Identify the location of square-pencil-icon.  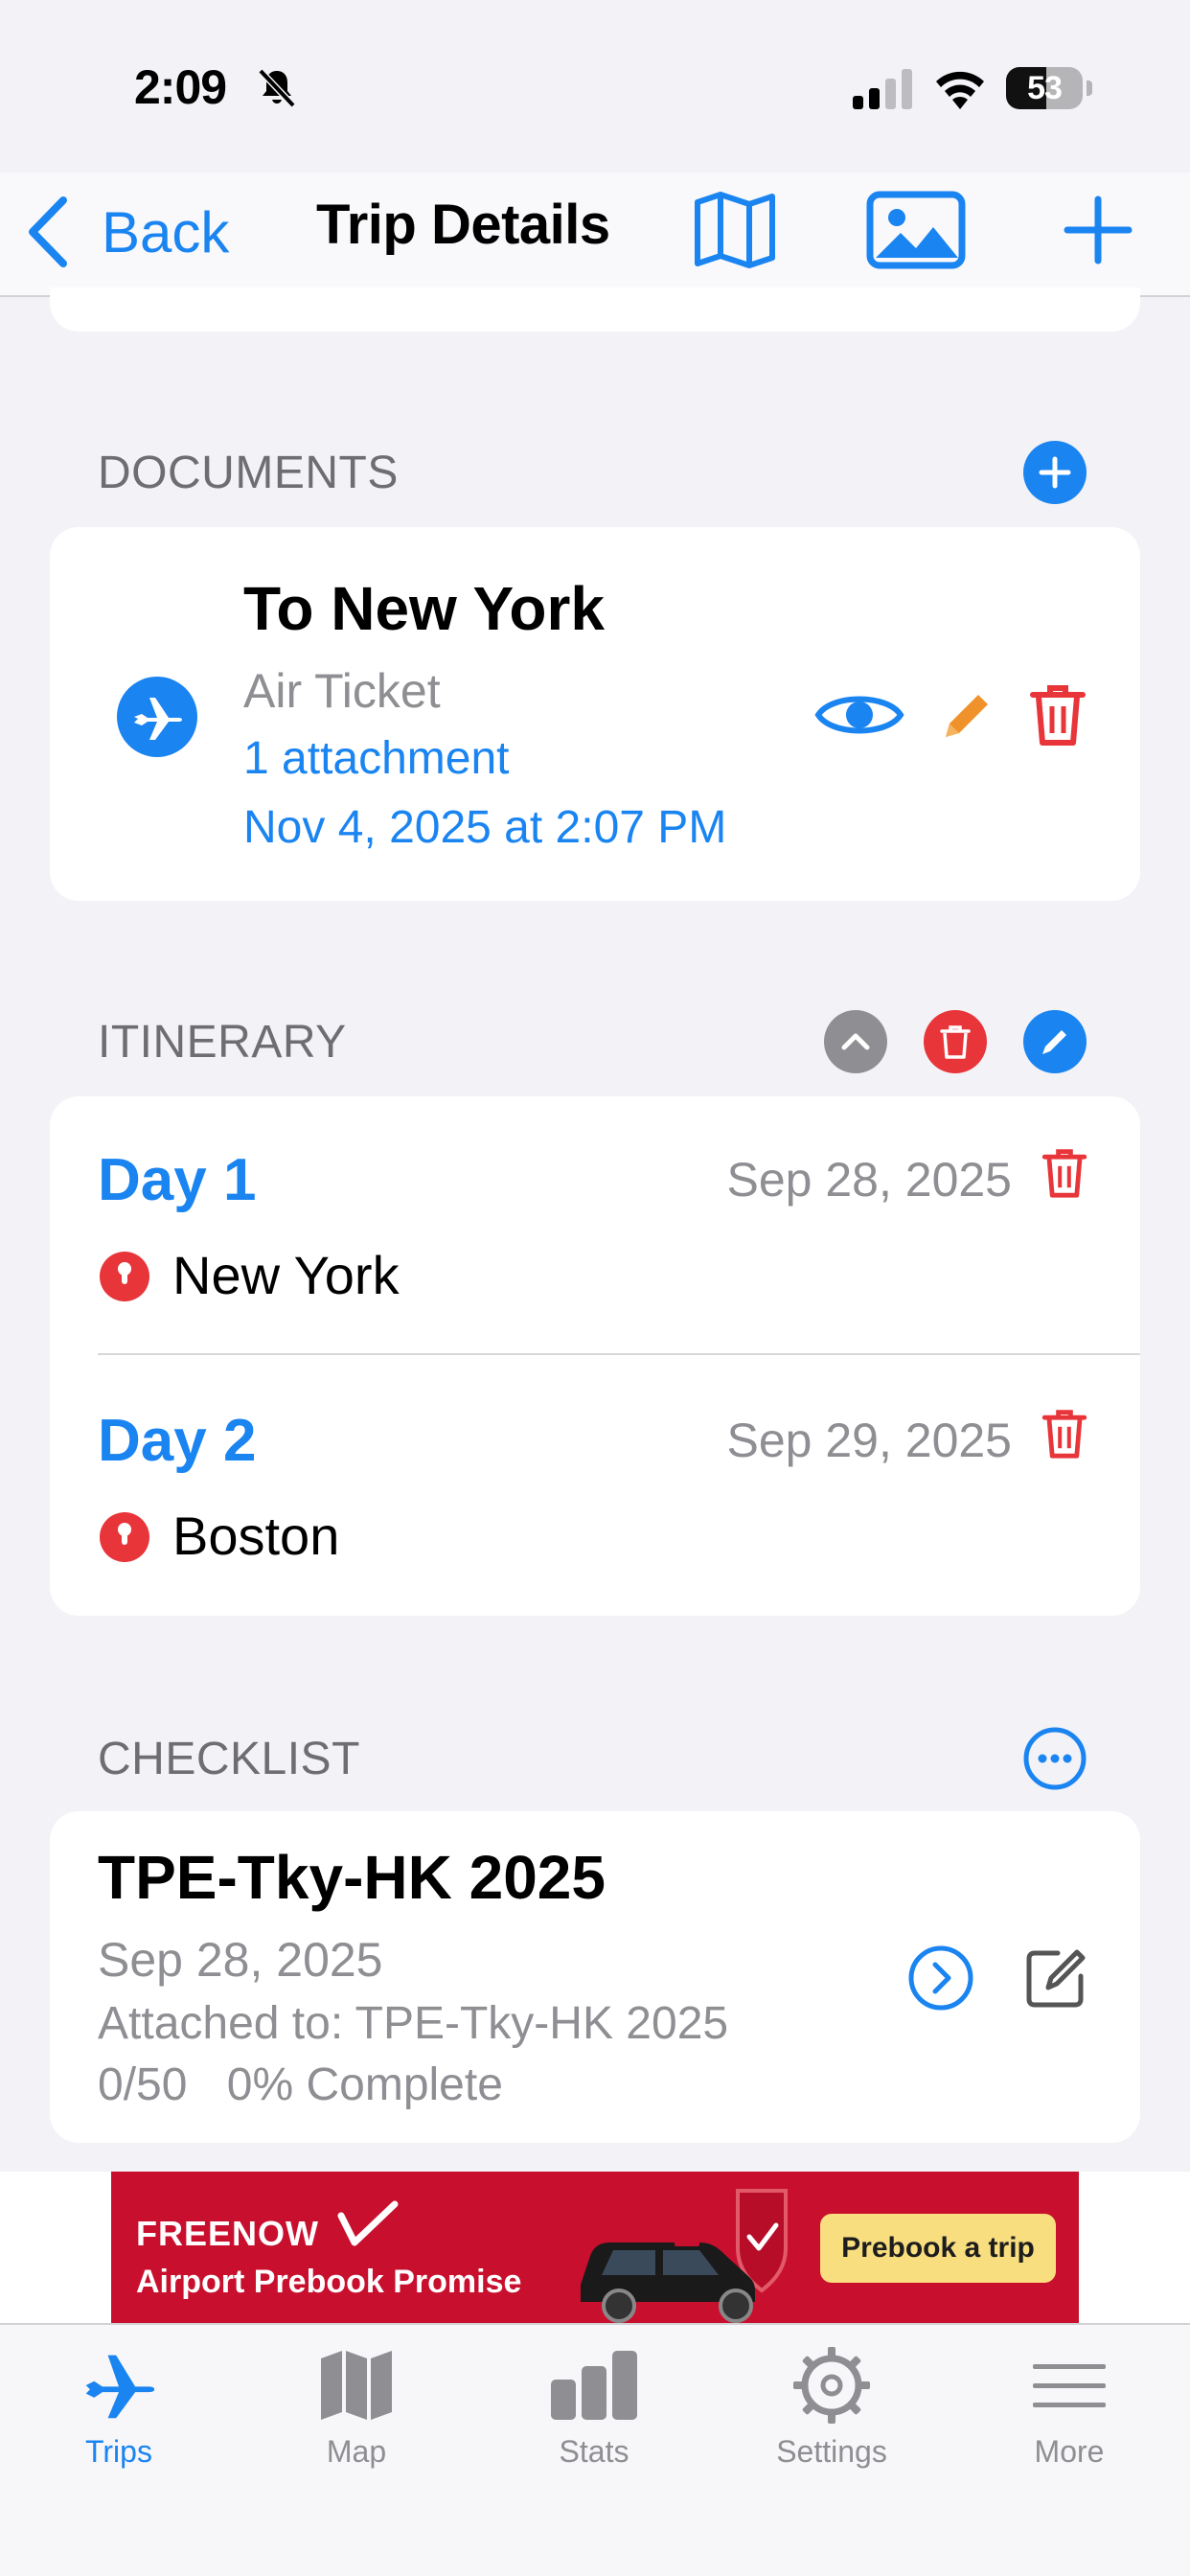
(1056, 1978).